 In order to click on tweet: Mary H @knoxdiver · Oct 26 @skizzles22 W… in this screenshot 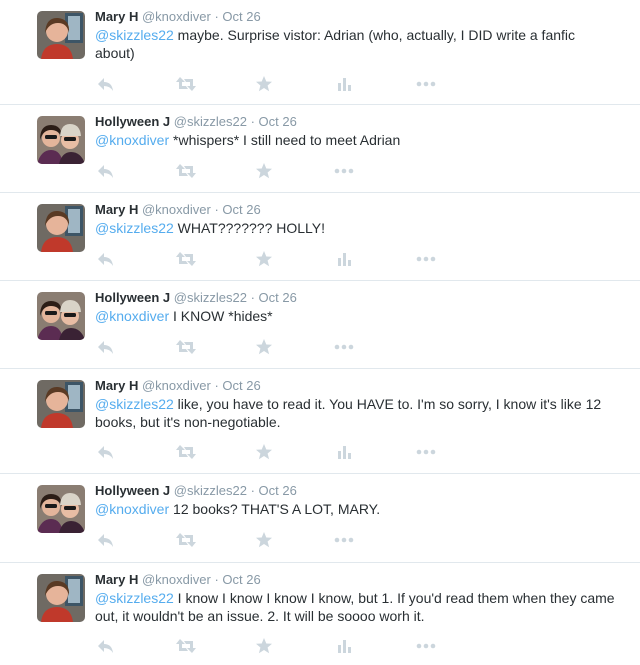, I will do `click(320, 237)`.